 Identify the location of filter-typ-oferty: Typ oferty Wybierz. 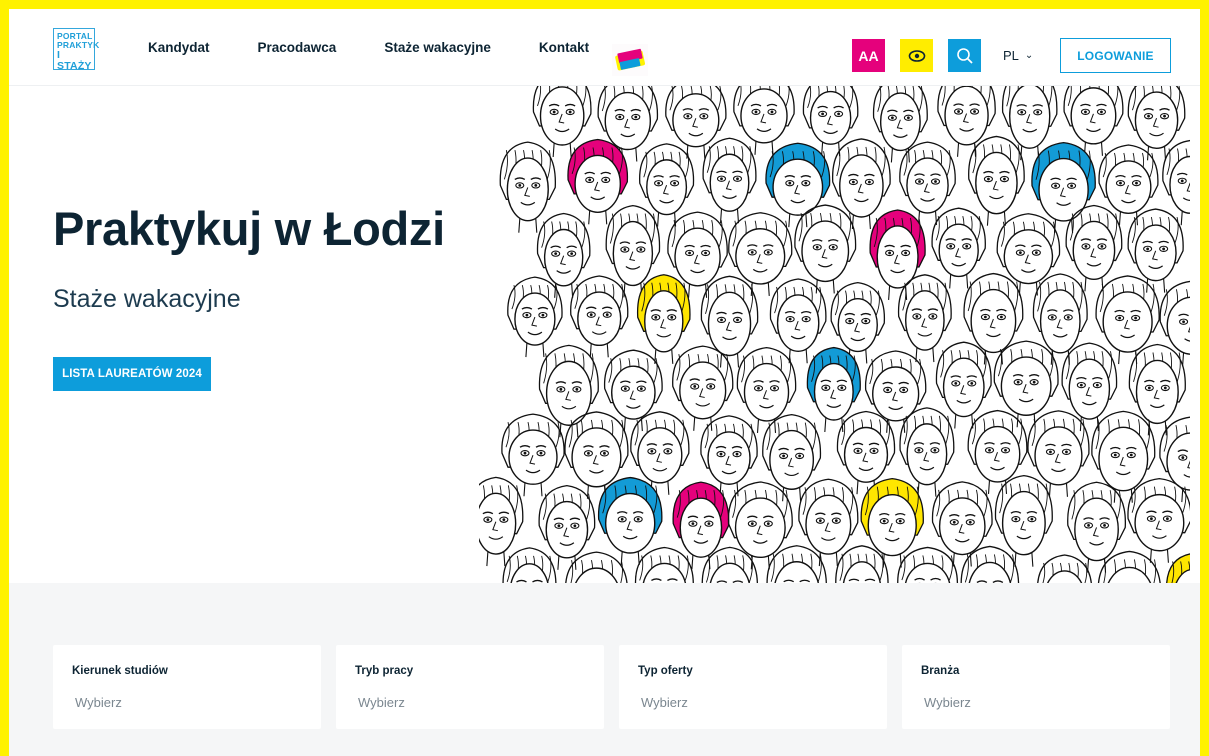
(753, 687).